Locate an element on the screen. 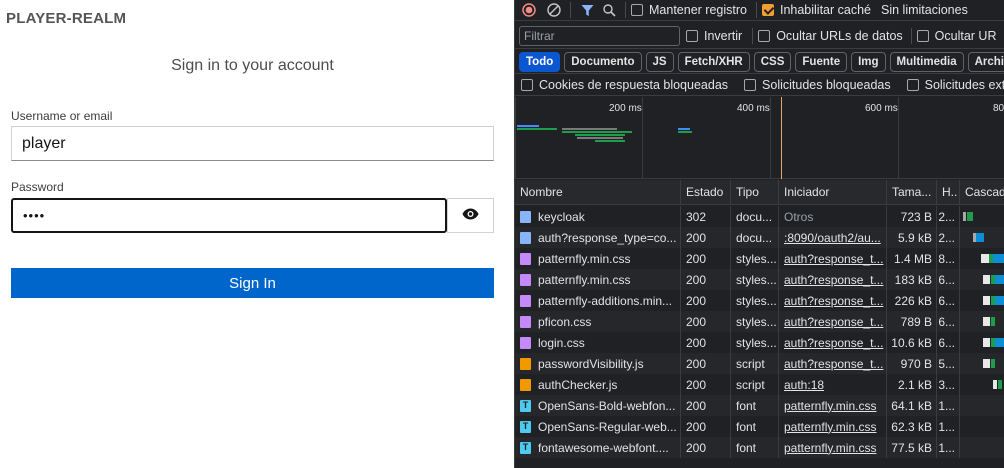  col-initiator: Iniciador is located at coordinates (832, 192).